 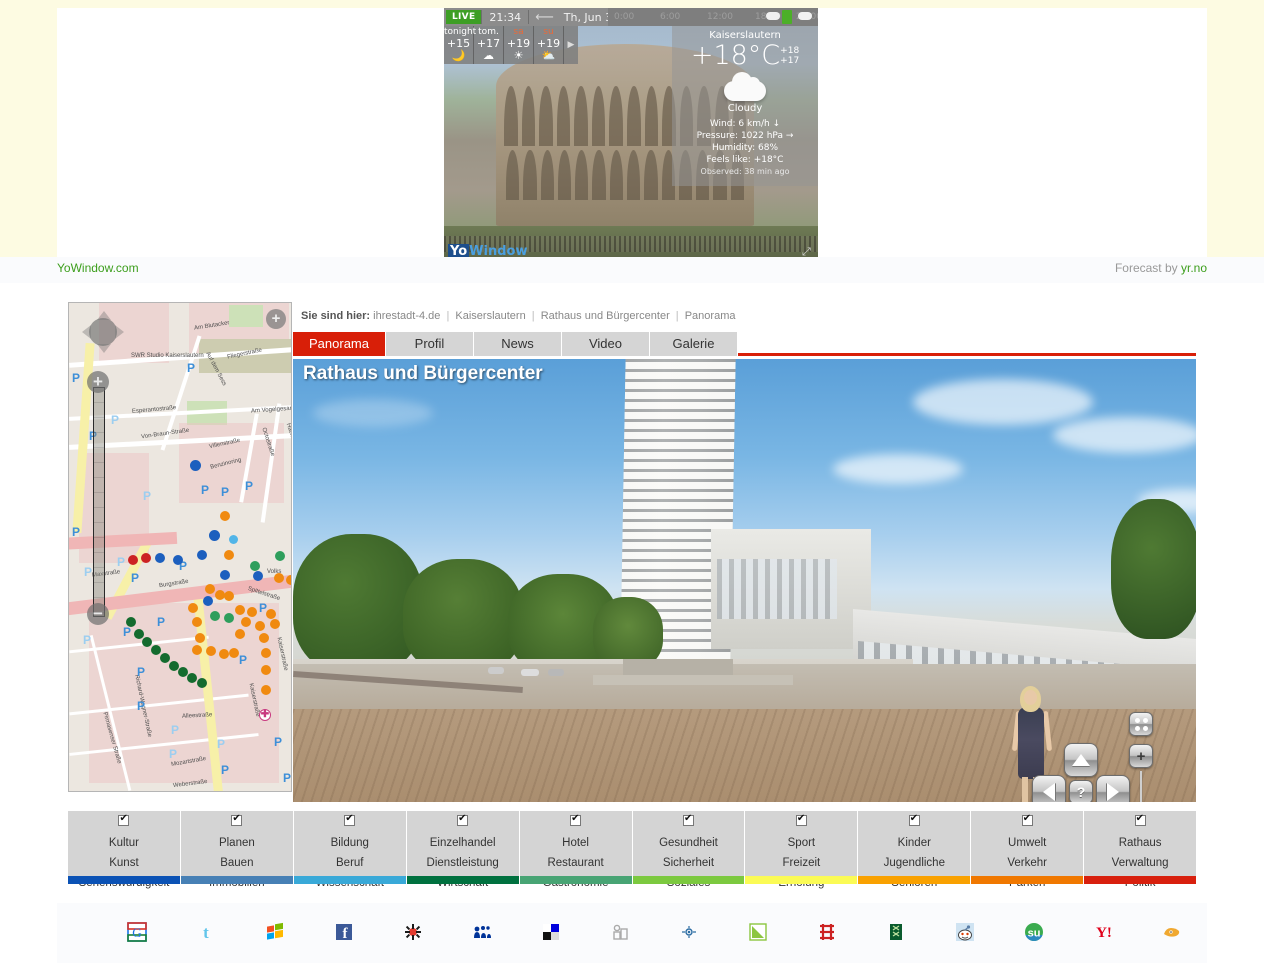 What do you see at coordinates (1141, 756) in the screenshot?
I see `pano-zoom-in-button: +` at bounding box center [1141, 756].